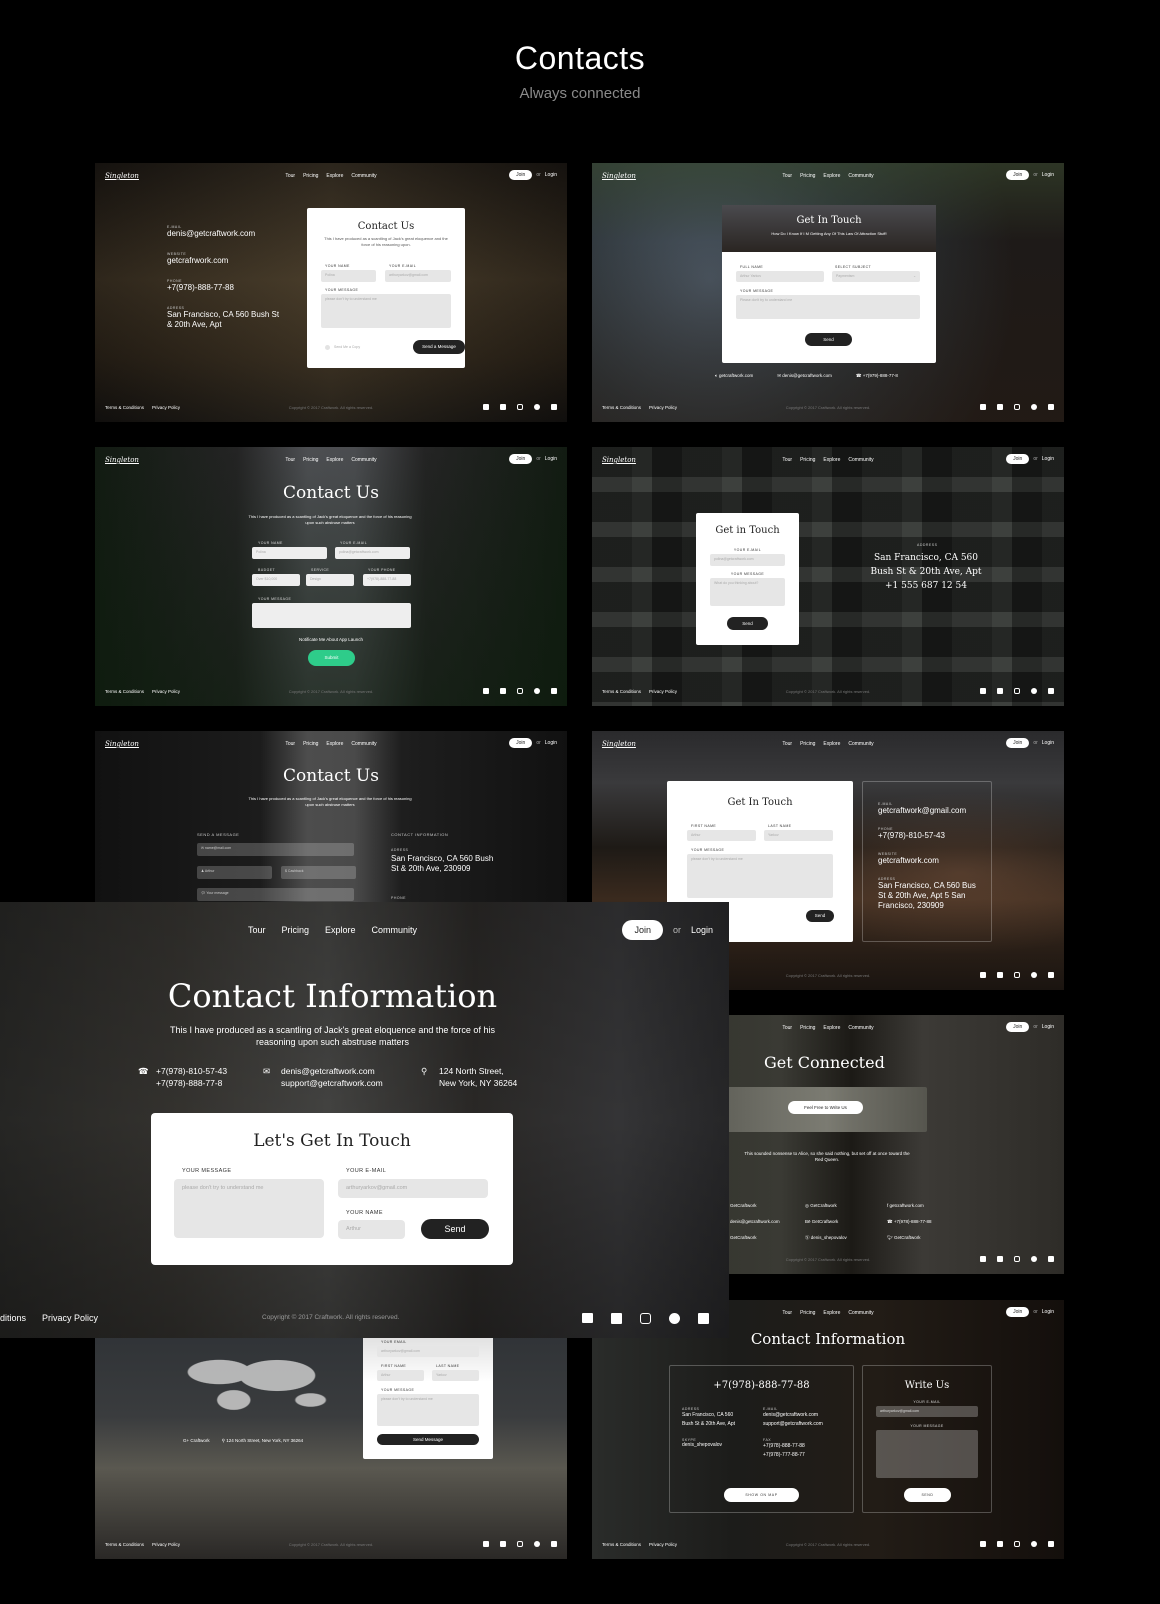 This screenshot has width=1160, height=1604. I want to click on social-link: 🐦︎ GetCraftwork, so click(903, 1238).